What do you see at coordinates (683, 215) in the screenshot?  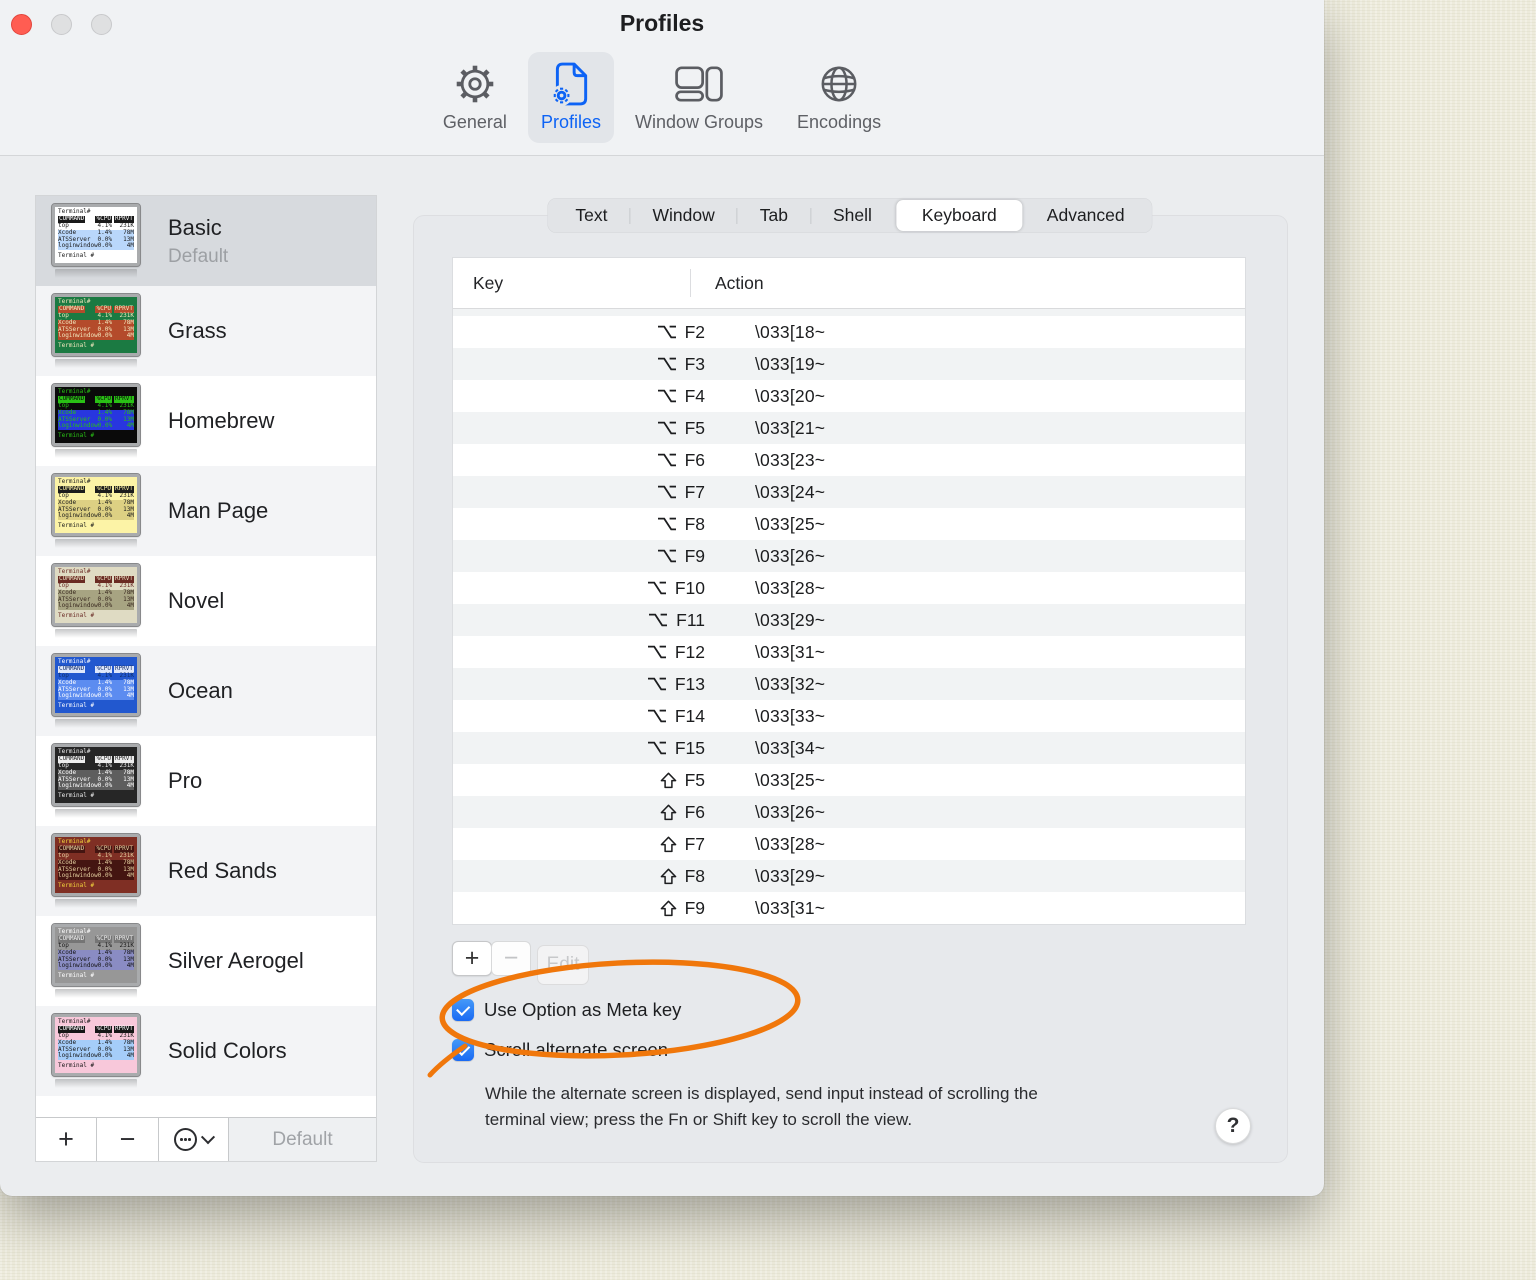 I see `tab-window: Window` at bounding box center [683, 215].